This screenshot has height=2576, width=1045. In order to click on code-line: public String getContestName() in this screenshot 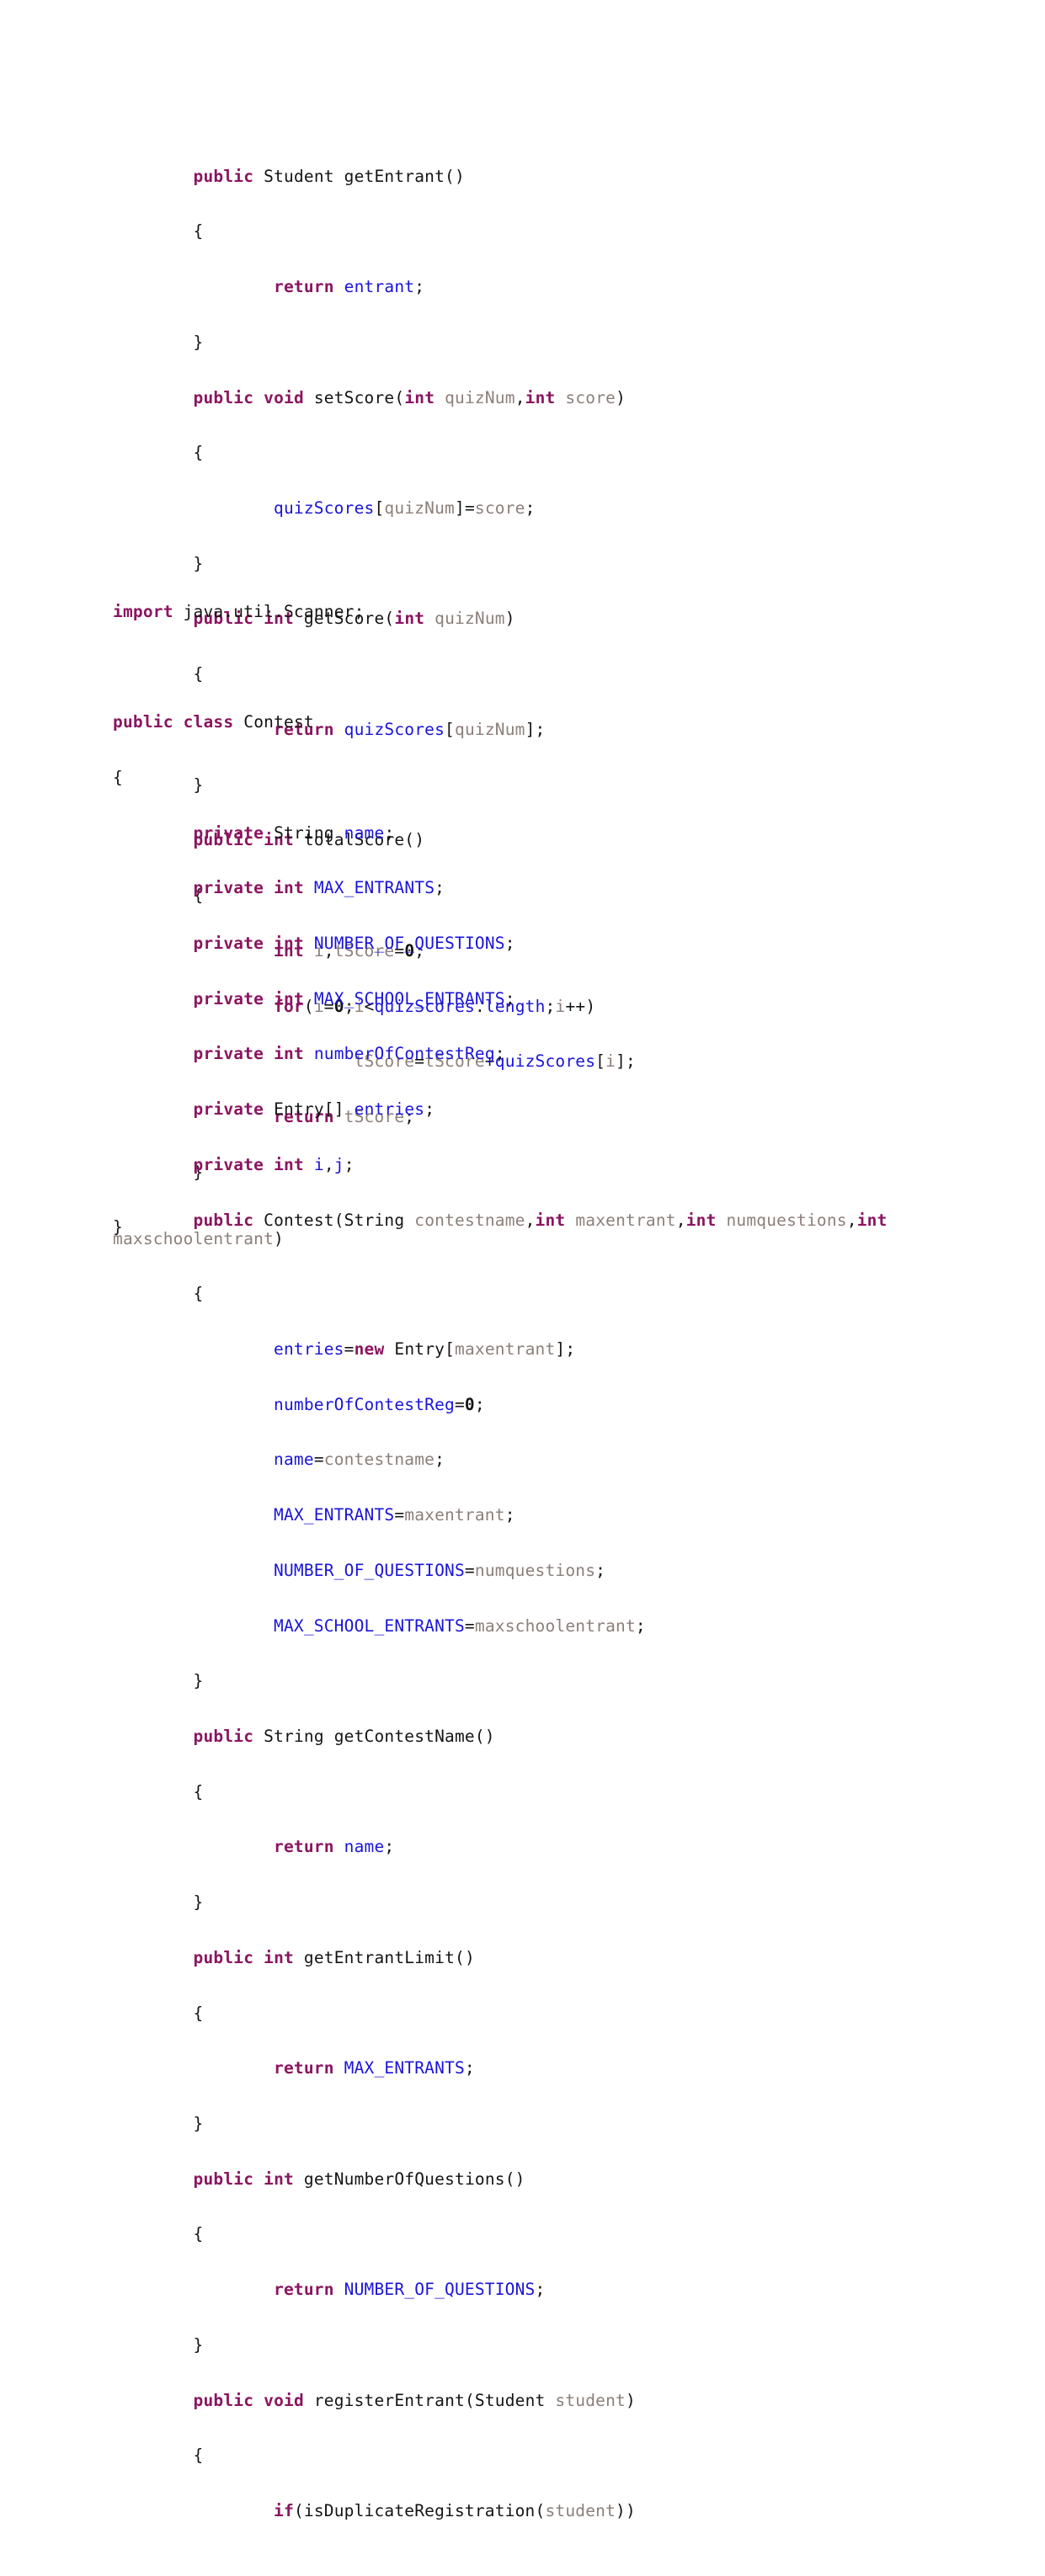, I will do `click(344, 1736)`.